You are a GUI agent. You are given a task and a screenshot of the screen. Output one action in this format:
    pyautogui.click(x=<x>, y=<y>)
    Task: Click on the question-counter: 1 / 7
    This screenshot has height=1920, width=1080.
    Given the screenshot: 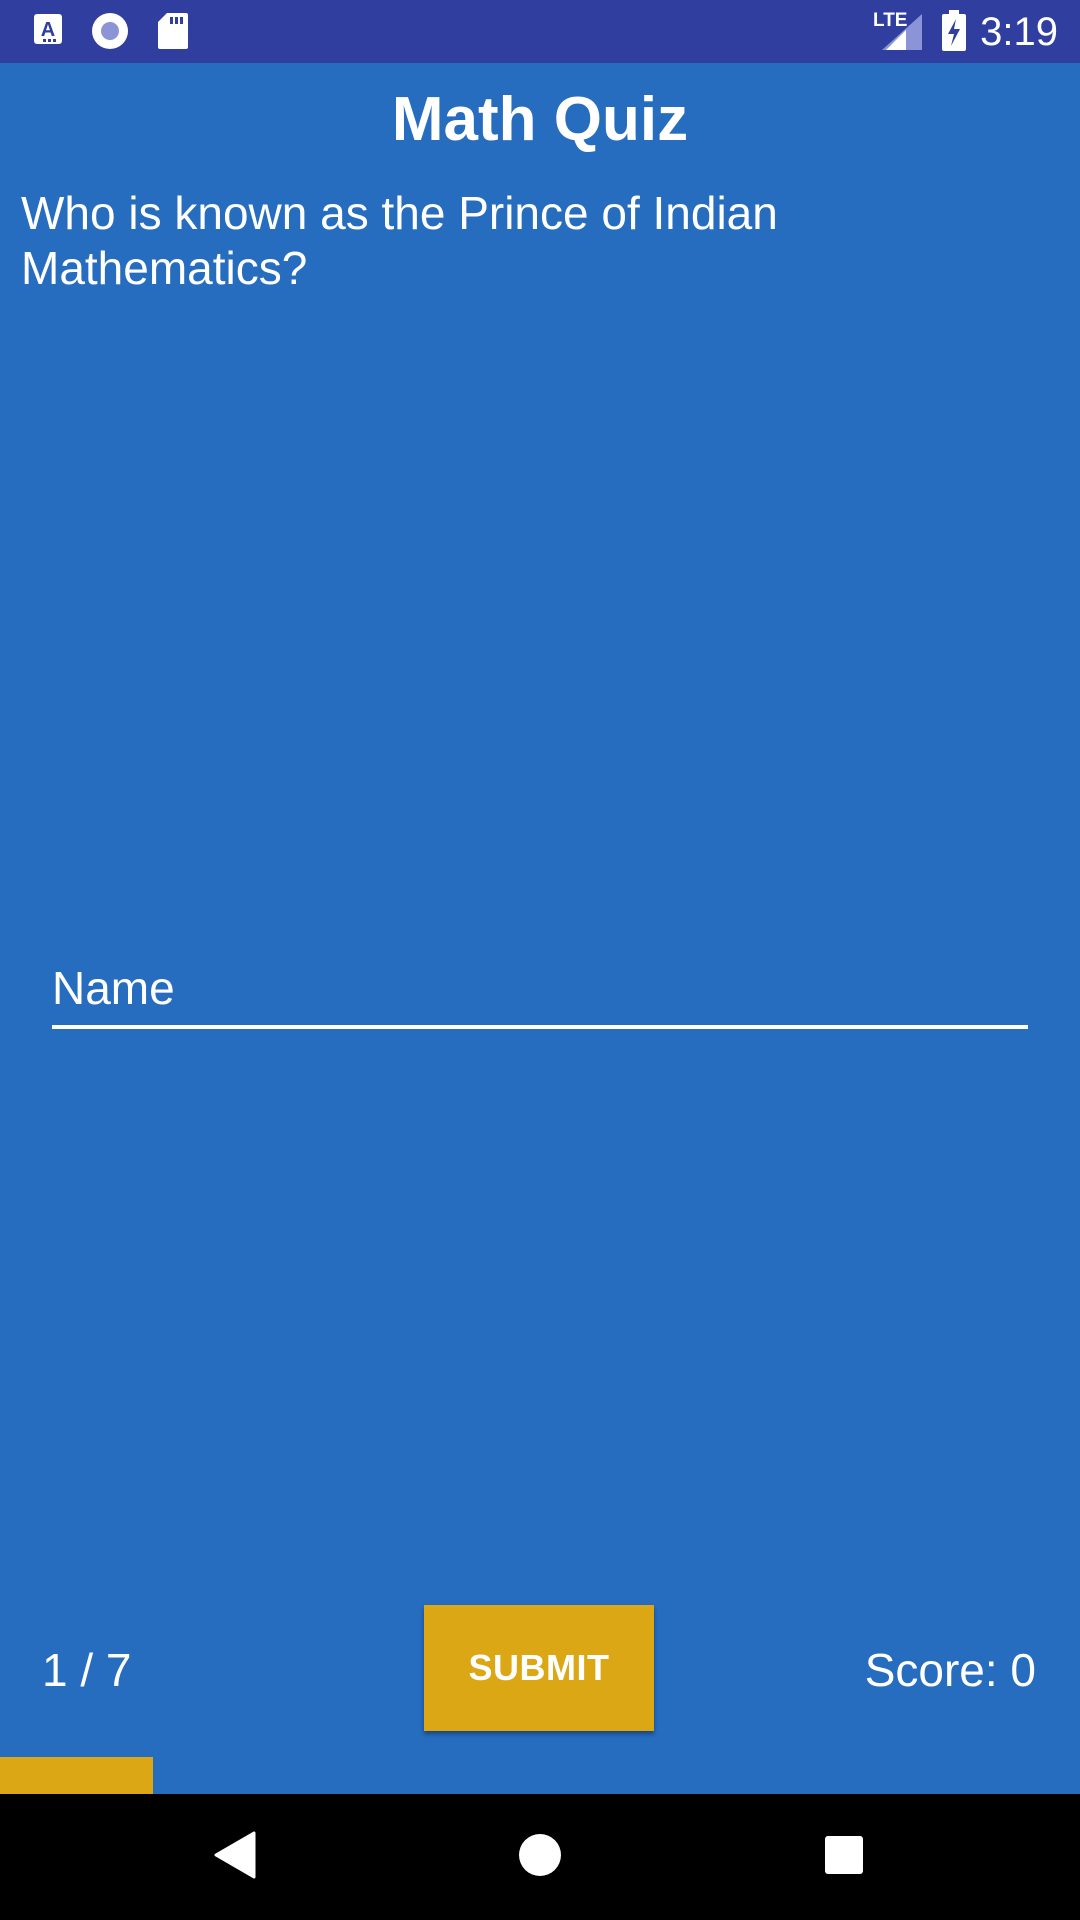 What is the action you would take?
    pyautogui.click(x=87, y=1670)
    